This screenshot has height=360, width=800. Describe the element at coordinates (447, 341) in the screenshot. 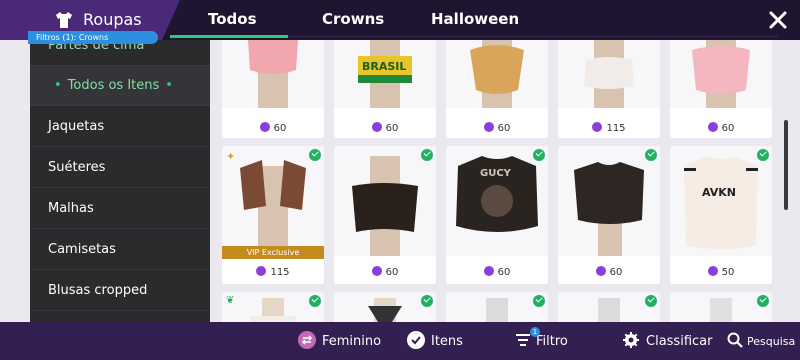

I see `items-label: Itens` at that location.